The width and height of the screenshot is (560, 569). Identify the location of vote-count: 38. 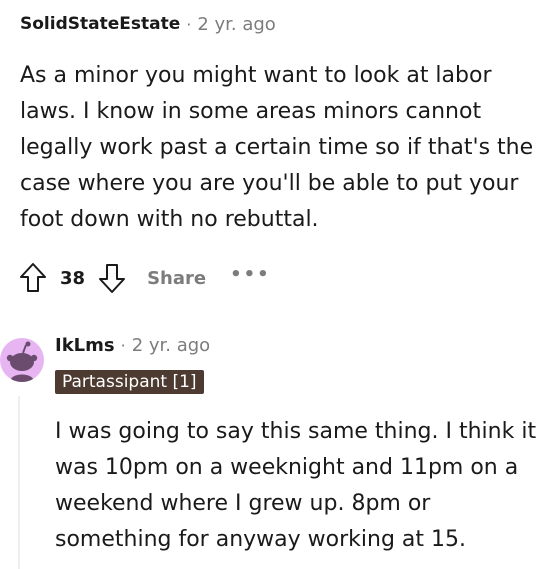
(73, 278).